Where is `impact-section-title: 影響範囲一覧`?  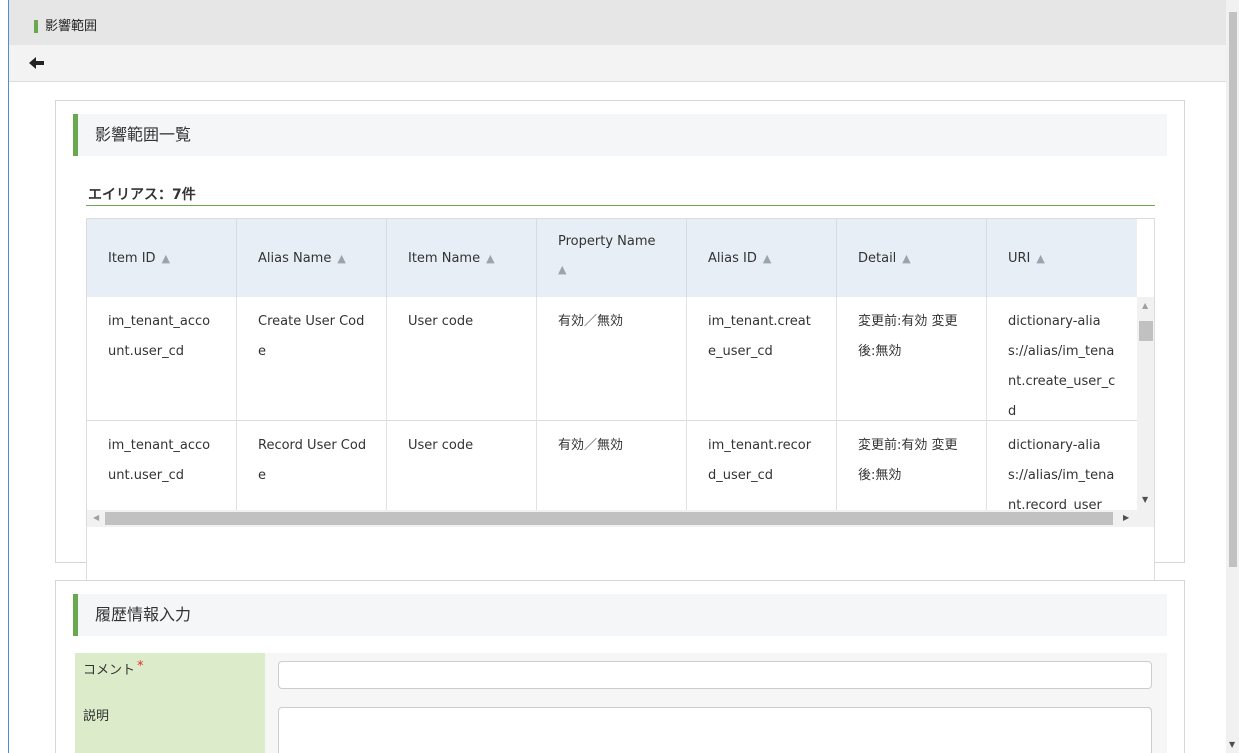 impact-section-title: 影響範囲一覧 is located at coordinates (143, 134).